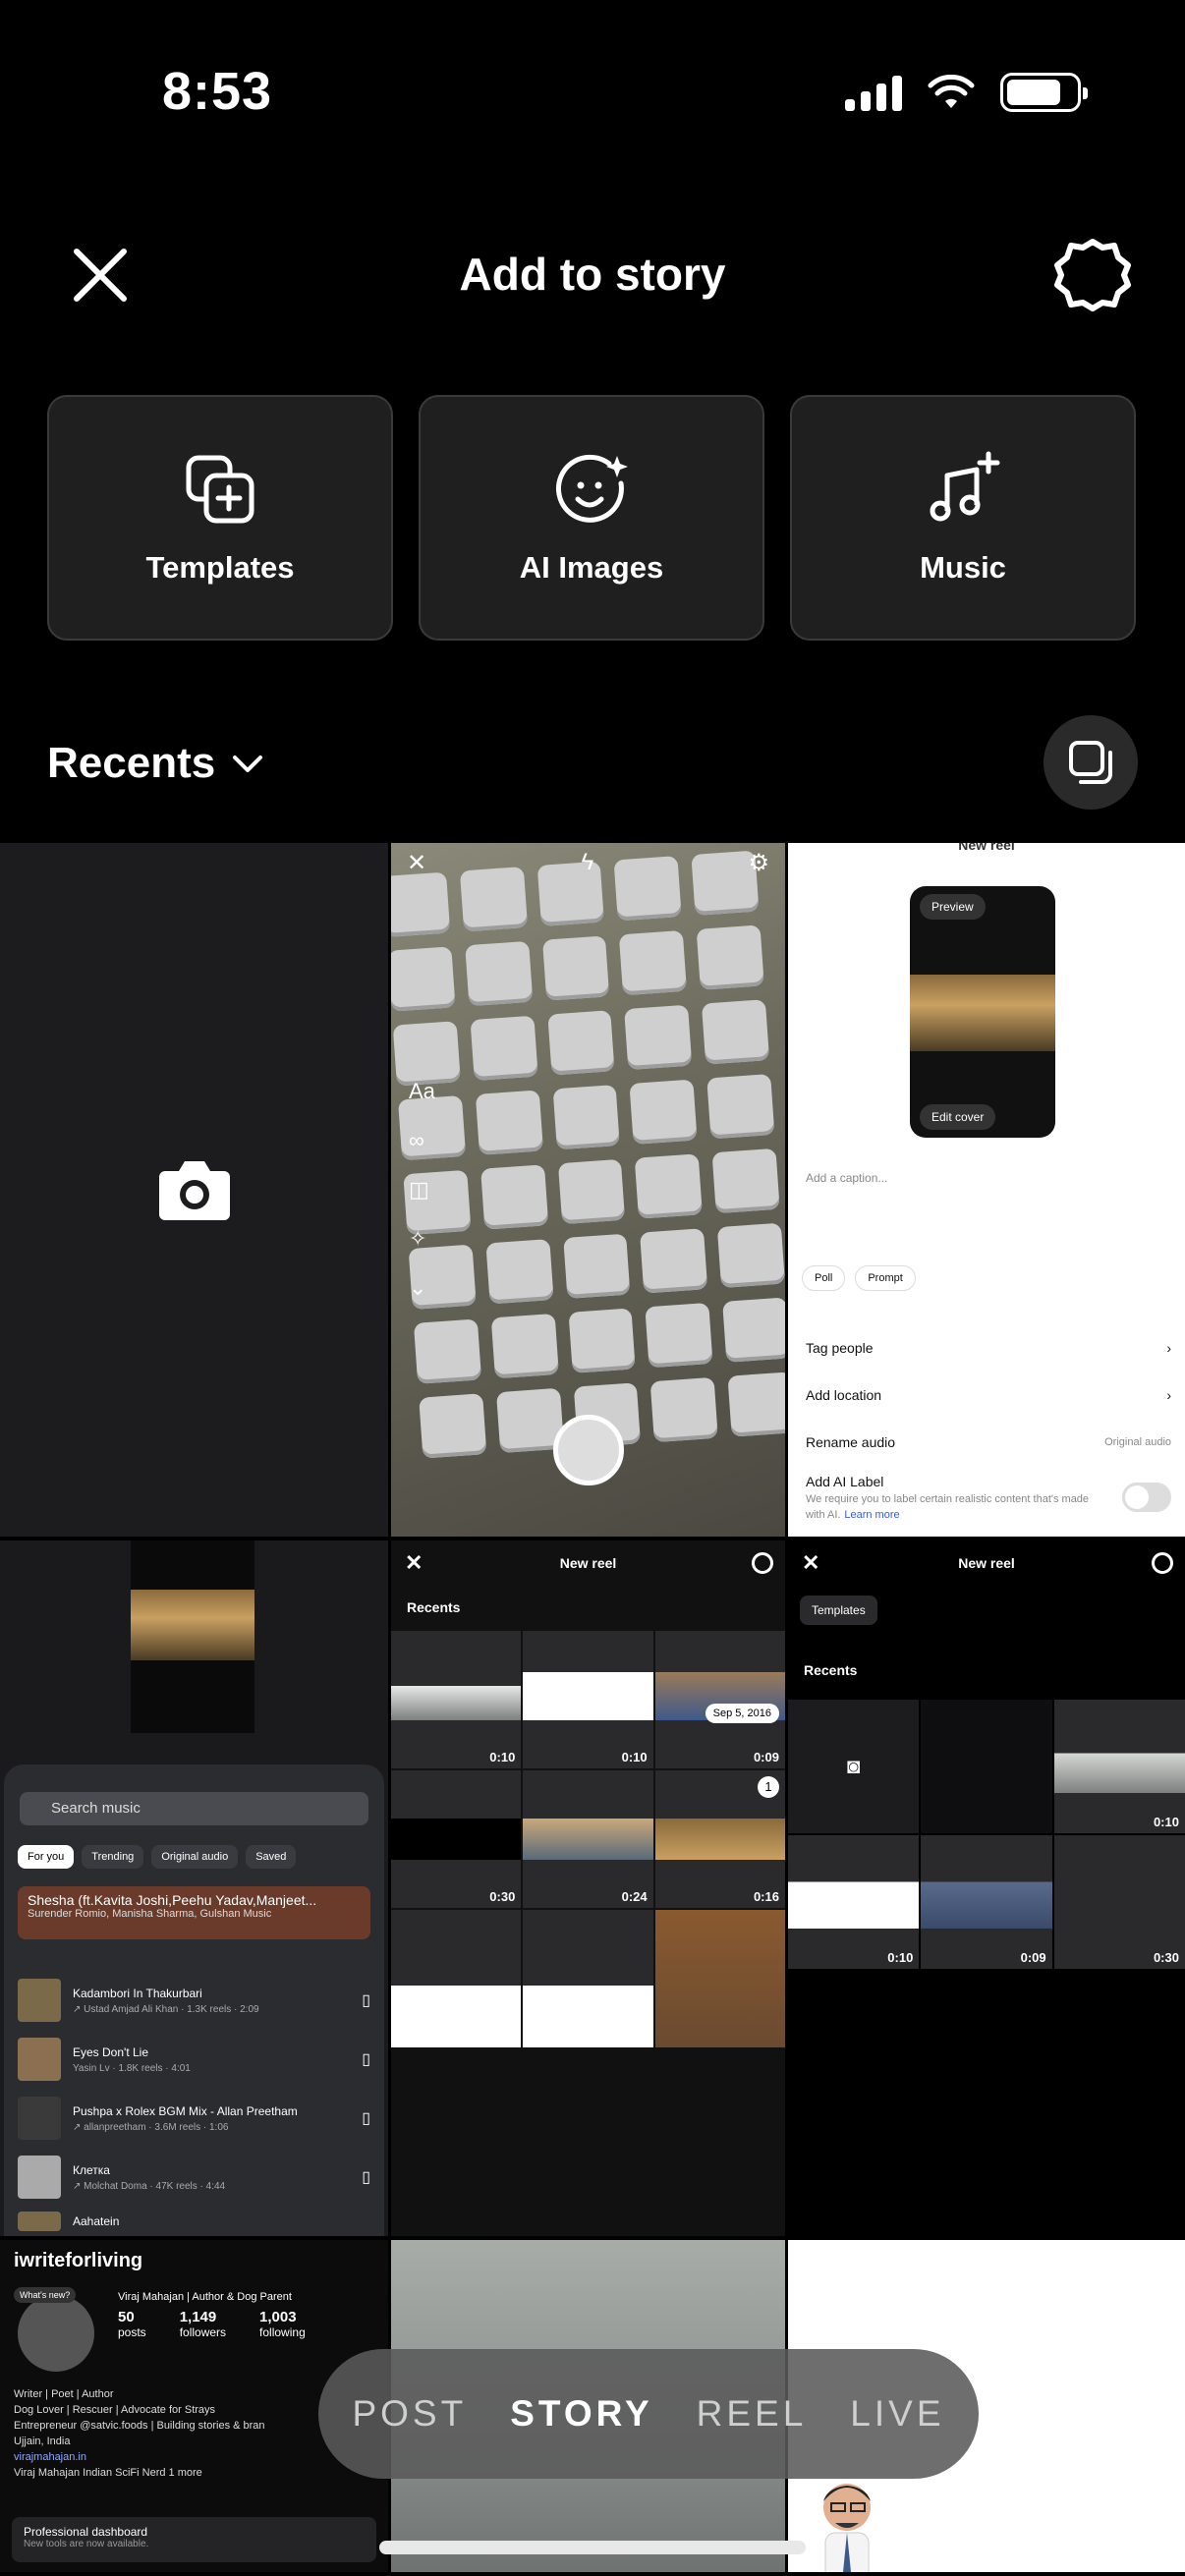 This screenshot has width=1185, height=2576. I want to click on multi-select-icon, so click(1091, 762).